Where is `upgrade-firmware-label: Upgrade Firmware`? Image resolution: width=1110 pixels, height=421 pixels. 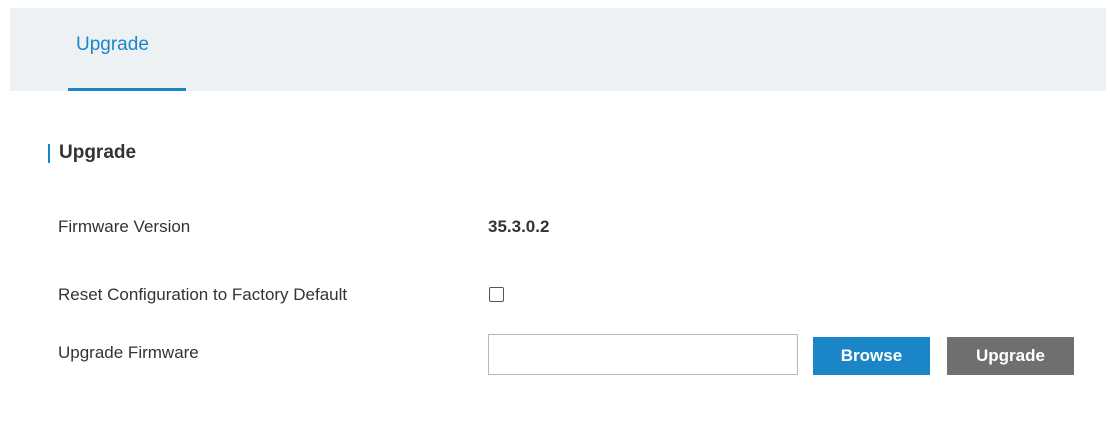 upgrade-firmware-label: Upgrade Firmware is located at coordinates (128, 352).